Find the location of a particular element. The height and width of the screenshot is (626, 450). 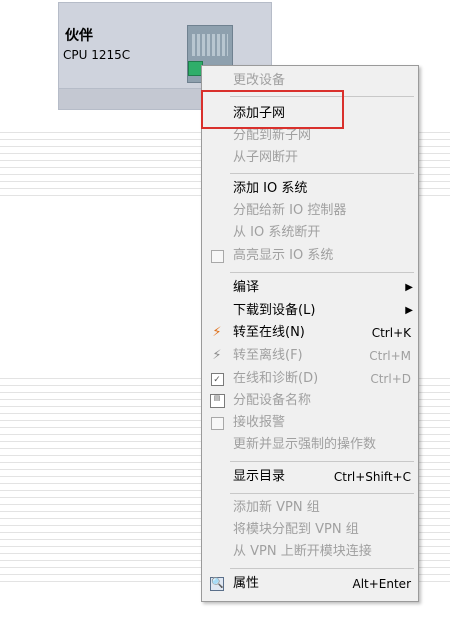

menu-item-assign-device-name: ▤ 分配设备名称 is located at coordinates (310, 401).